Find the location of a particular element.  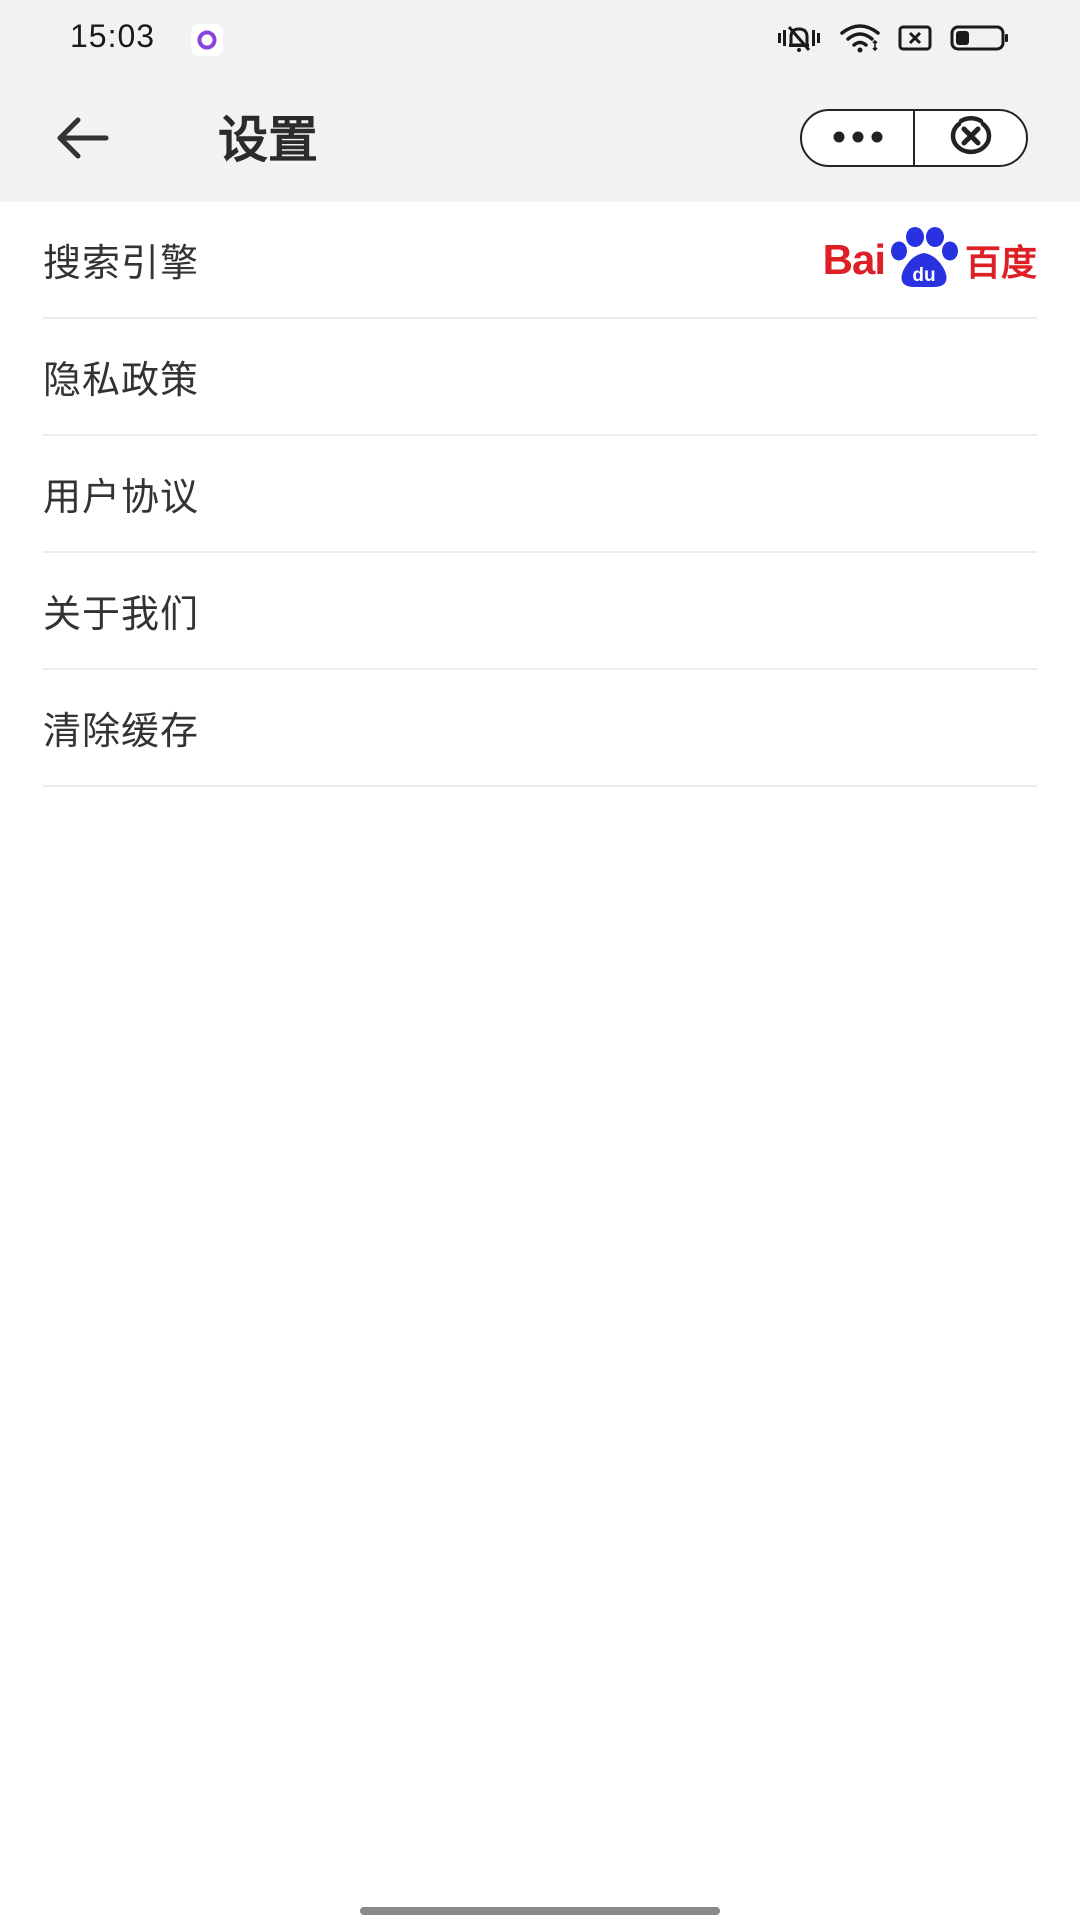

sim-card-icon is located at coordinates (915, 40).